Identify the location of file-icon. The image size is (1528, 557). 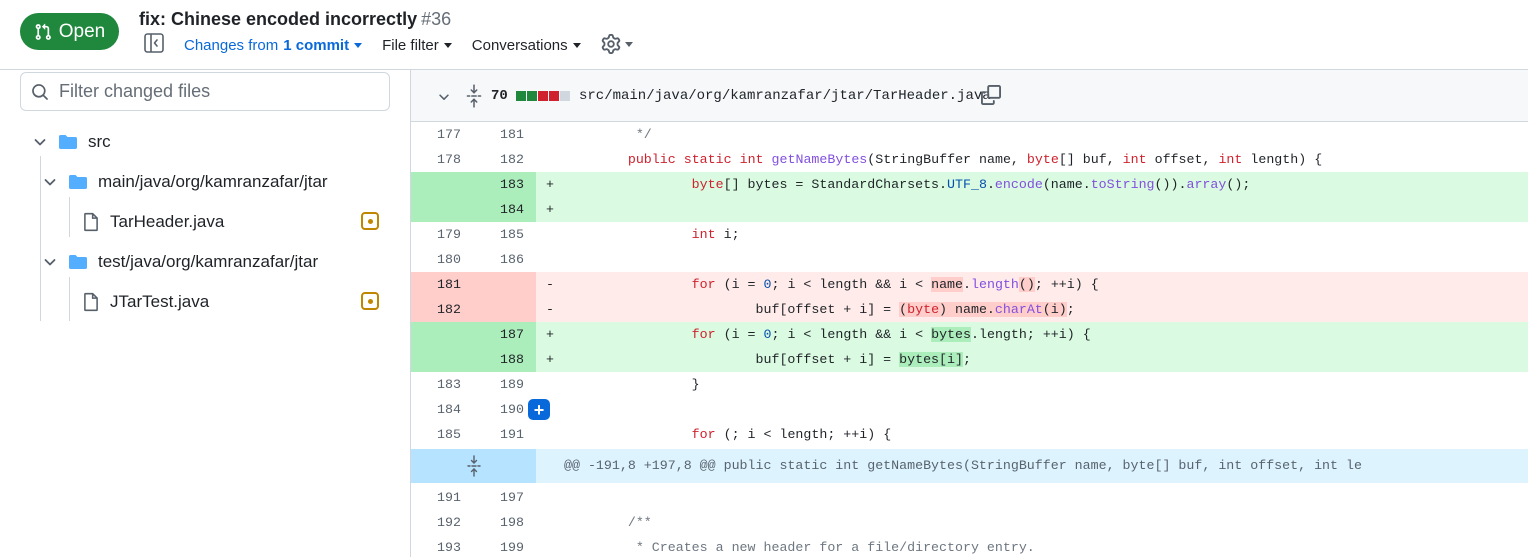
(91, 222).